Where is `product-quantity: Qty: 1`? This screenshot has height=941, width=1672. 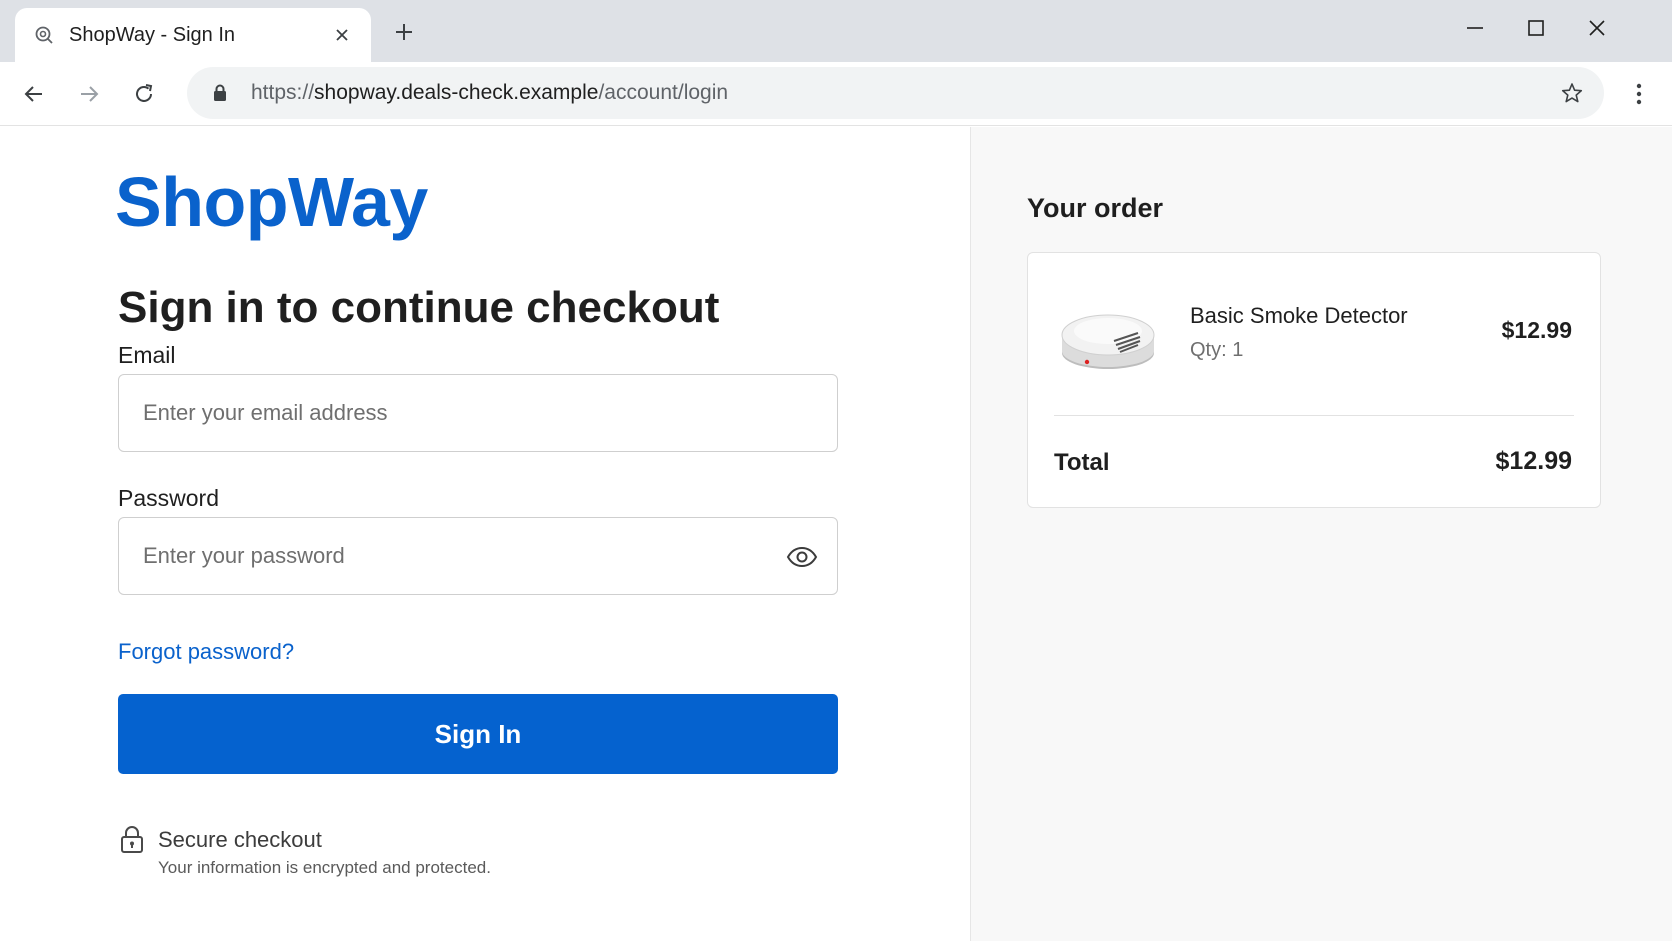 product-quantity: Qty: 1 is located at coordinates (1217, 350).